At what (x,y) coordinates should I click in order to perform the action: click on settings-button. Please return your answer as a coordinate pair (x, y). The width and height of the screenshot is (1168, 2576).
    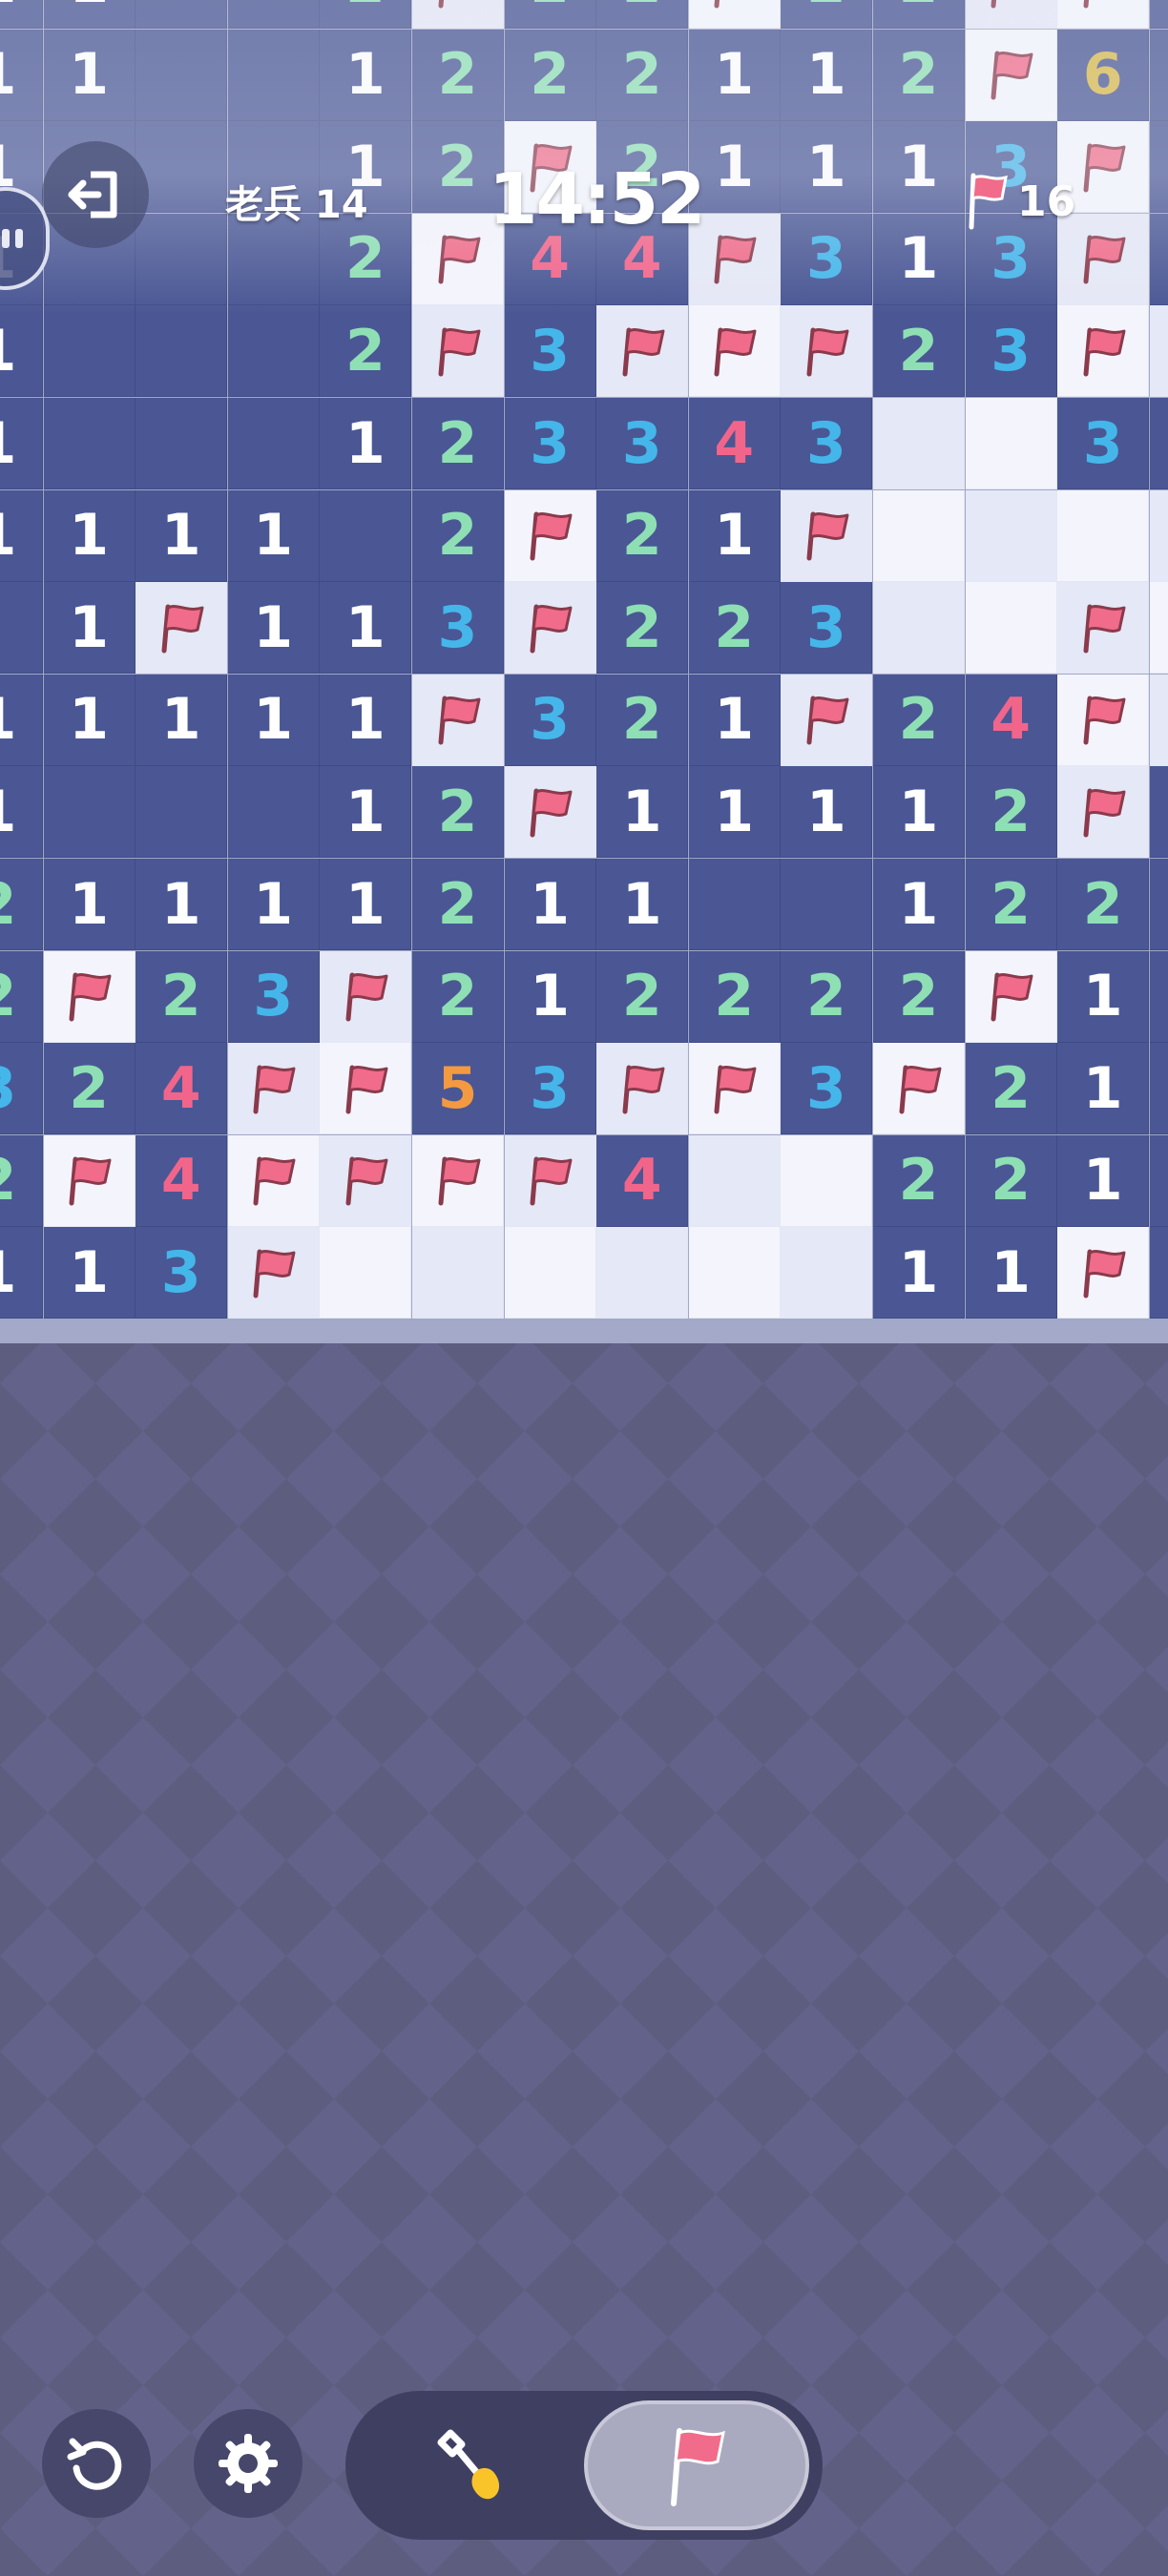
    Looking at the image, I should click on (248, 2463).